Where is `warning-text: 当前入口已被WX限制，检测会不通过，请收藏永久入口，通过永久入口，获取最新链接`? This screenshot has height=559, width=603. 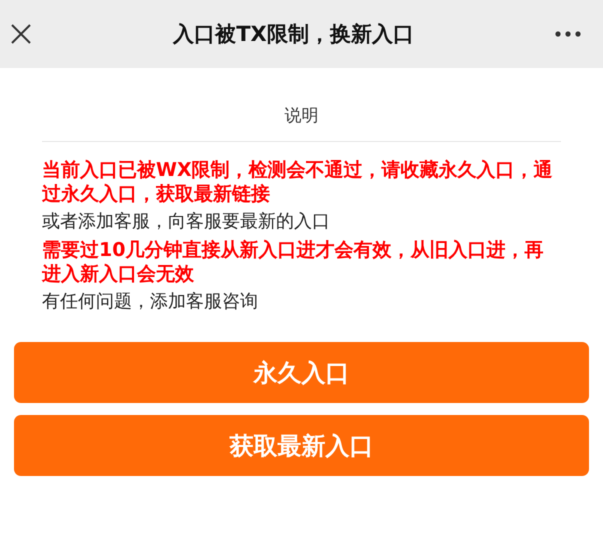 warning-text: 当前入口已被WX限制，检测会不通过，请收藏永久入口，通过永久入口，获取最新链接 is located at coordinates (298, 182).